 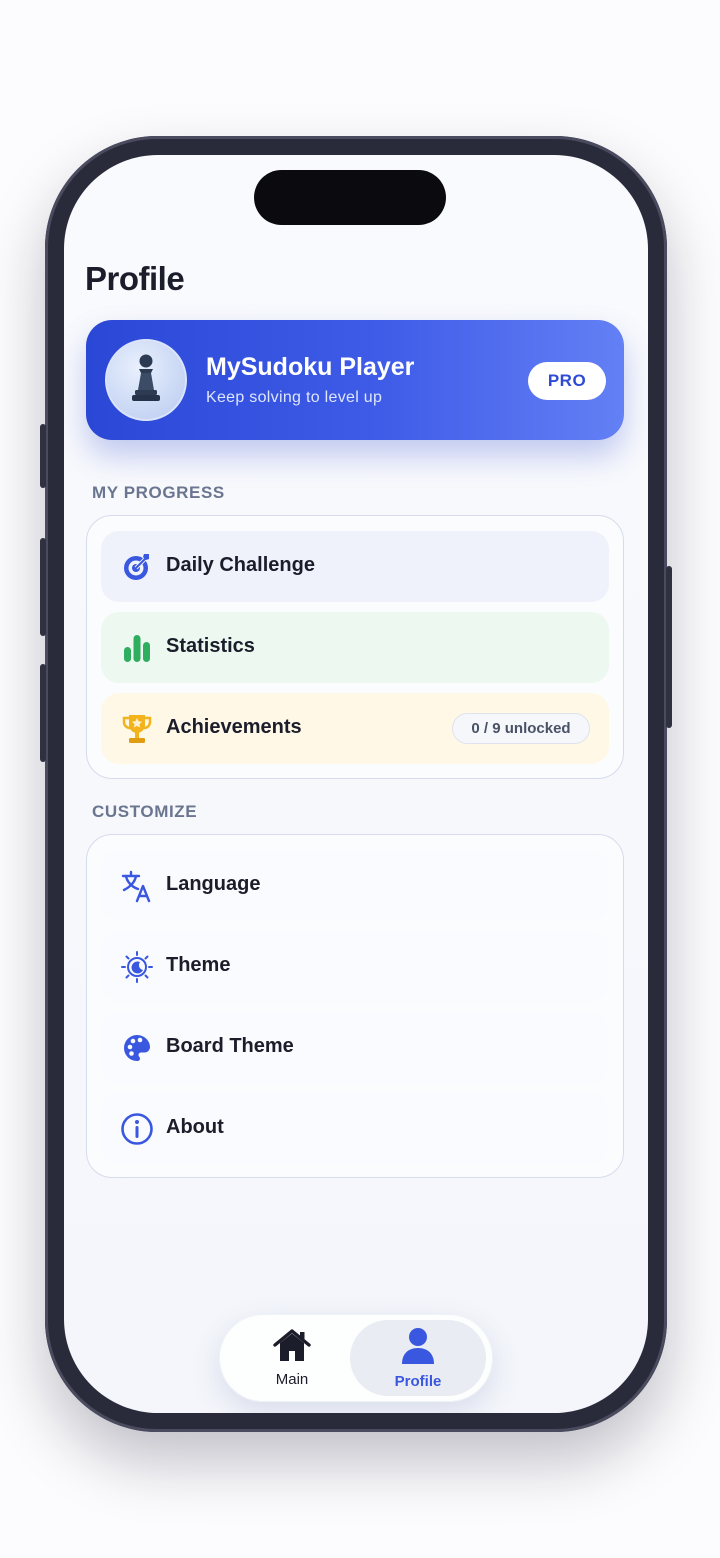 What do you see at coordinates (230, 1046) in the screenshot?
I see `row-label: Board Theme` at bounding box center [230, 1046].